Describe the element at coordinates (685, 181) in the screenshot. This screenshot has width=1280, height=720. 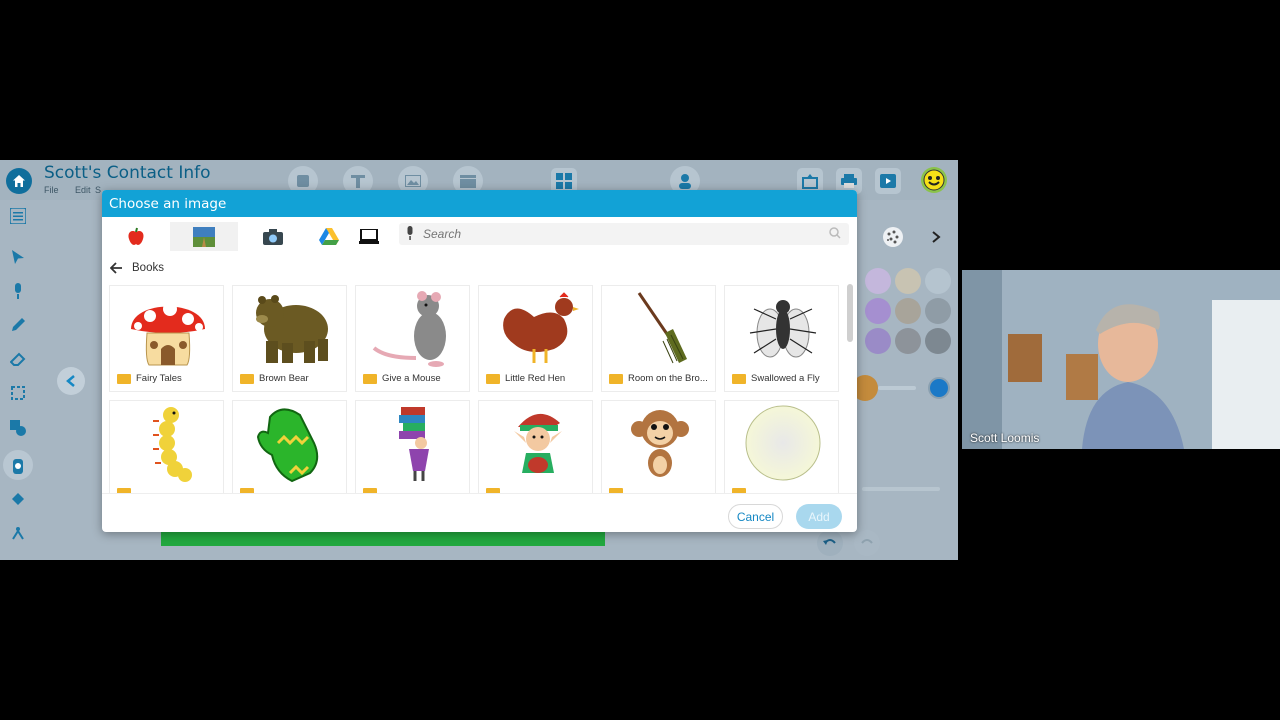
I see `people-icon` at that location.